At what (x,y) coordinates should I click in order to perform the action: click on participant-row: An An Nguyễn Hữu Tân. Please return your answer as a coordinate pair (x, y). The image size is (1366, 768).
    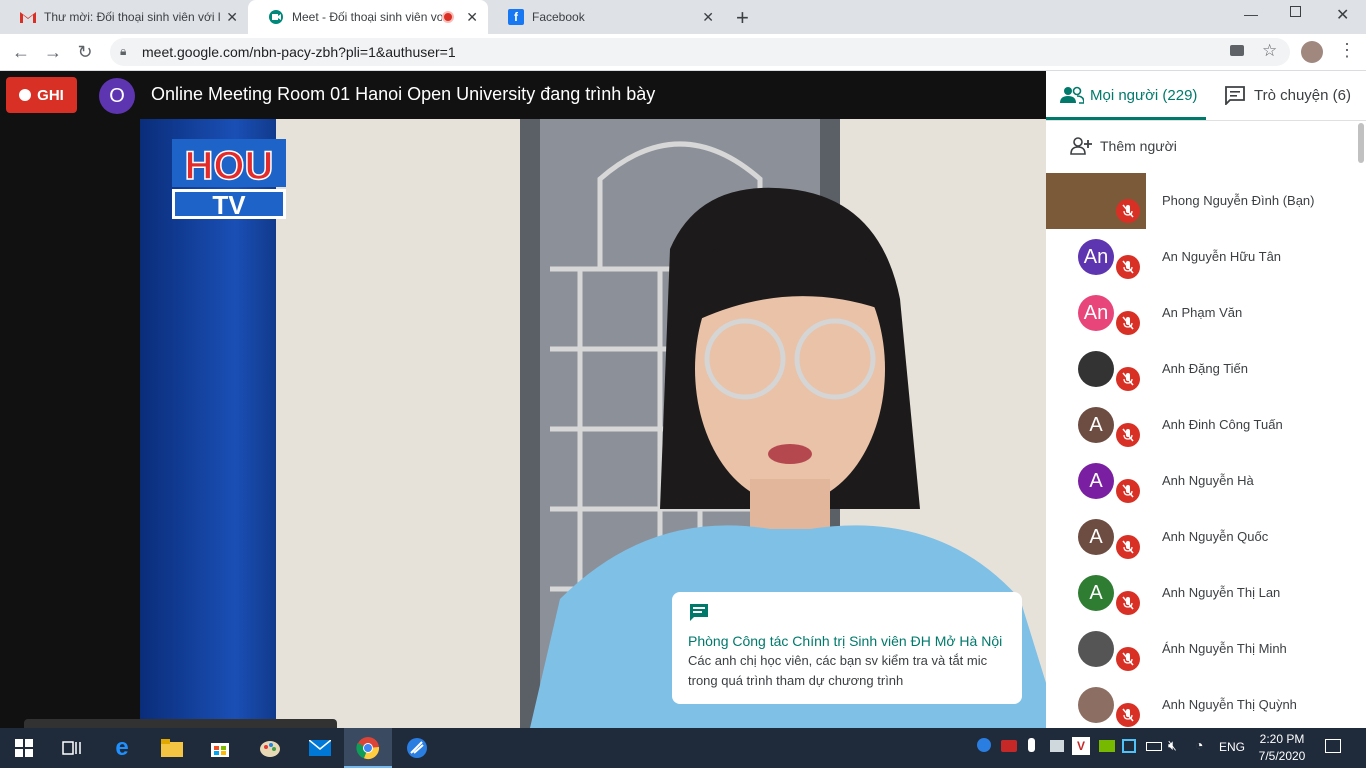
    Looking at the image, I should click on (1206, 257).